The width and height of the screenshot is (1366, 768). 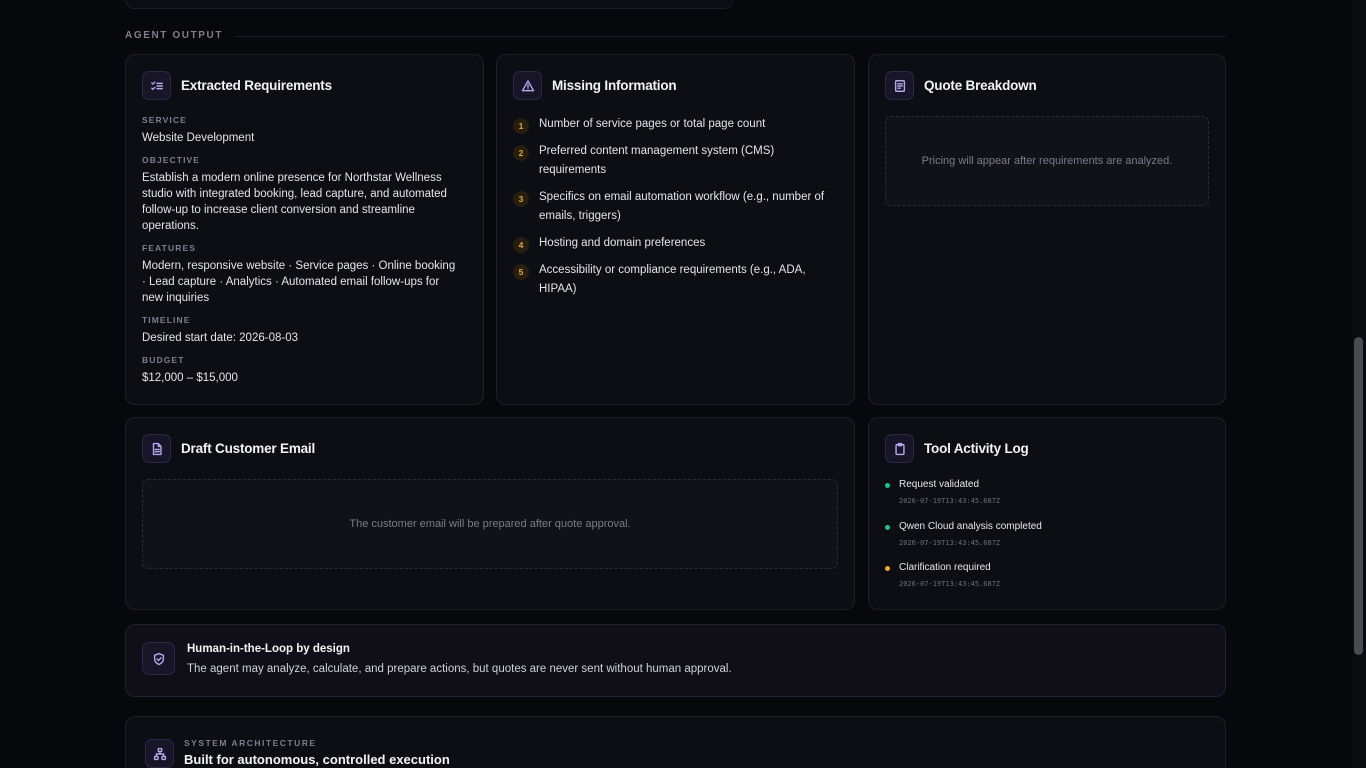 What do you see at coordinates (268, 649) in the screenshot?
I see `banner-title: Human-in-the-Loop by design` at bounding box center [268, 649].